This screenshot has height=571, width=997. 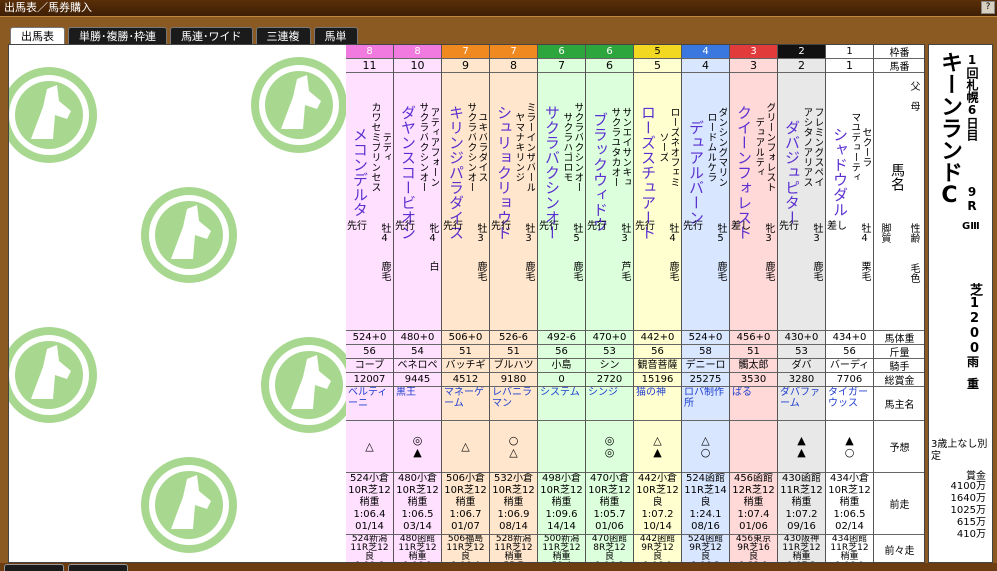 I want to click on owner-name: ダバファーム, so click(x=801, y=404).